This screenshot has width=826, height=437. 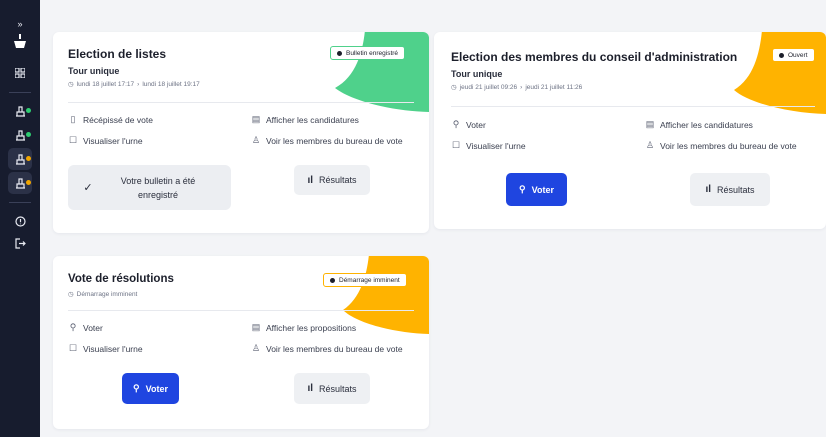 I want to click on ballot-recorded-indicator: ✓ Votre bulletin a été enregistré, so click(x=149, y=187).